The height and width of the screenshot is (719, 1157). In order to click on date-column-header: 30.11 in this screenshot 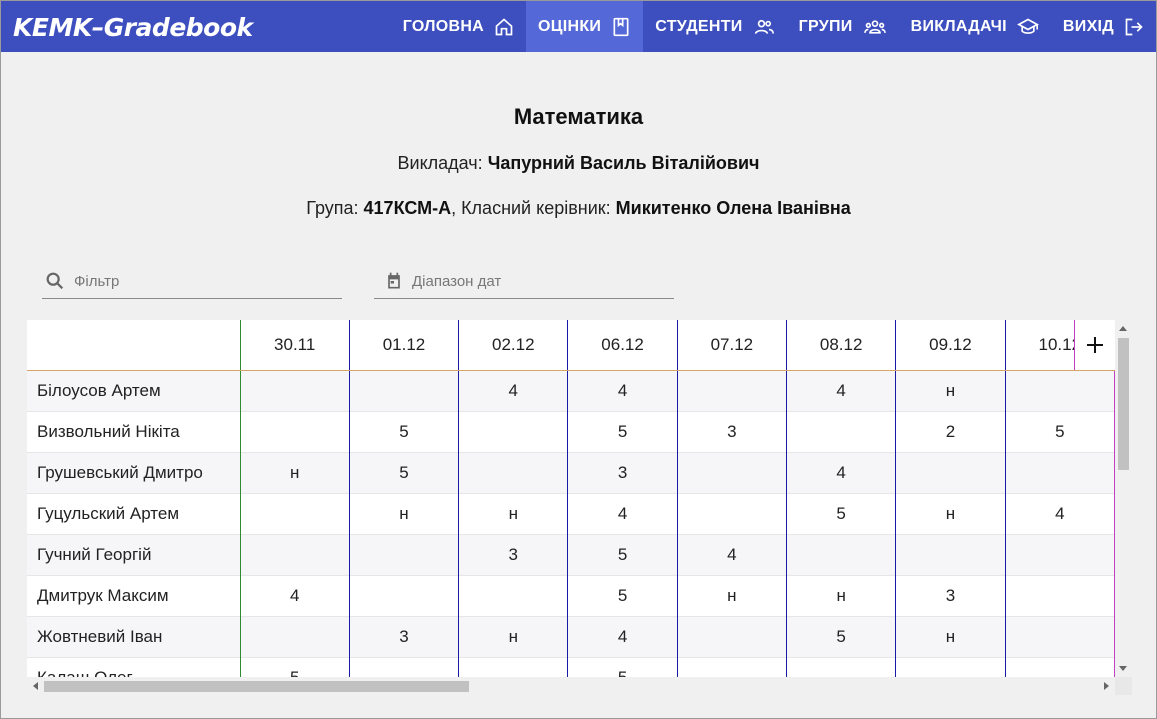, I will do `click(294, 345)`.